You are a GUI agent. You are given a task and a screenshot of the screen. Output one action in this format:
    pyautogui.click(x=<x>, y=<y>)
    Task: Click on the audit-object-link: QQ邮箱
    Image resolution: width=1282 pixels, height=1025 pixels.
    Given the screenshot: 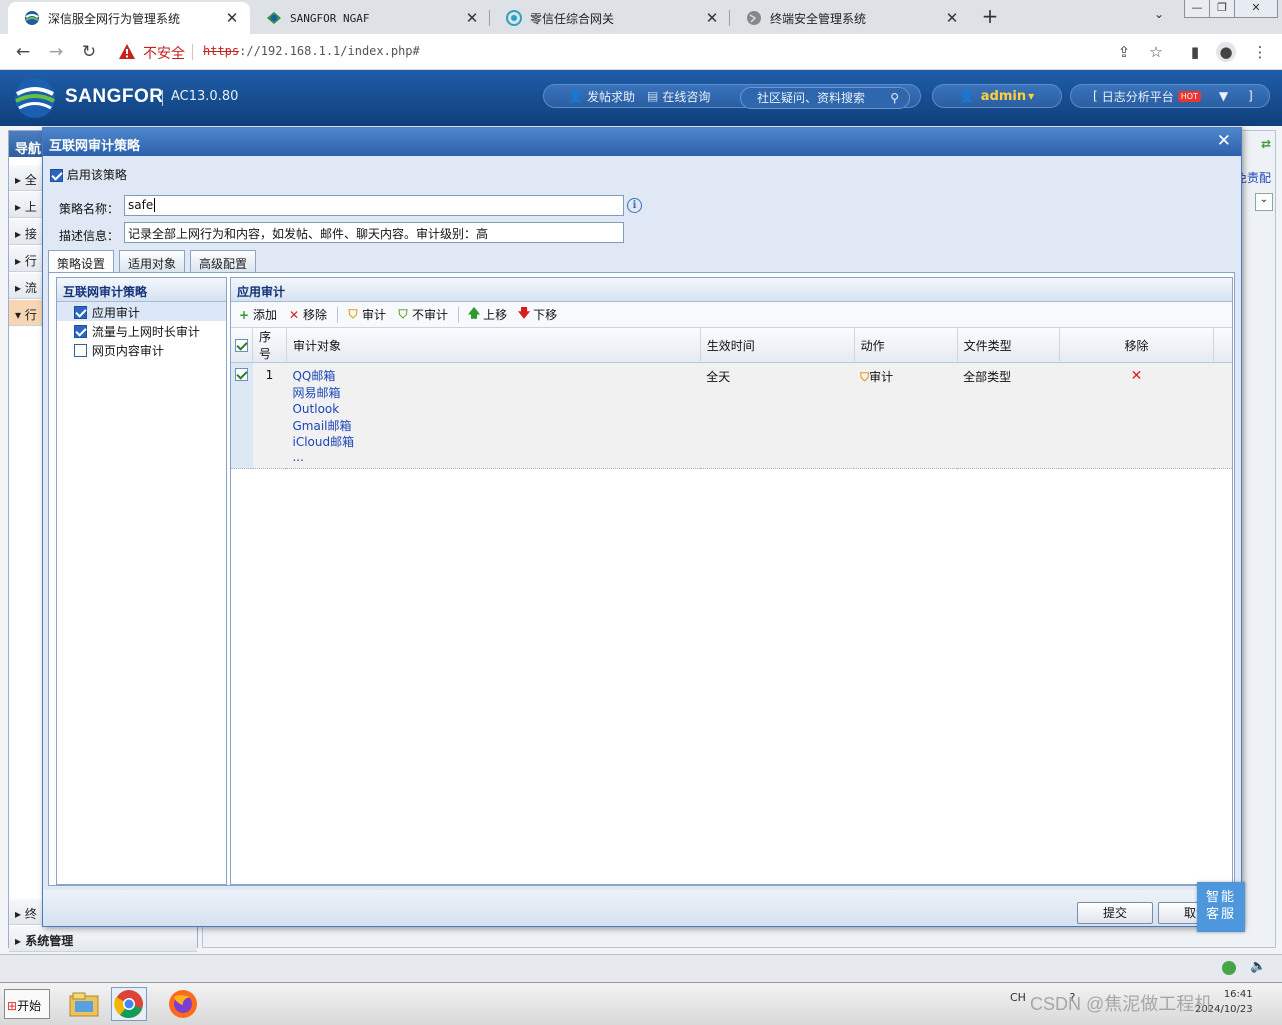 What is the action you would take?
    pyautogui.click(x=493, y=376)
    